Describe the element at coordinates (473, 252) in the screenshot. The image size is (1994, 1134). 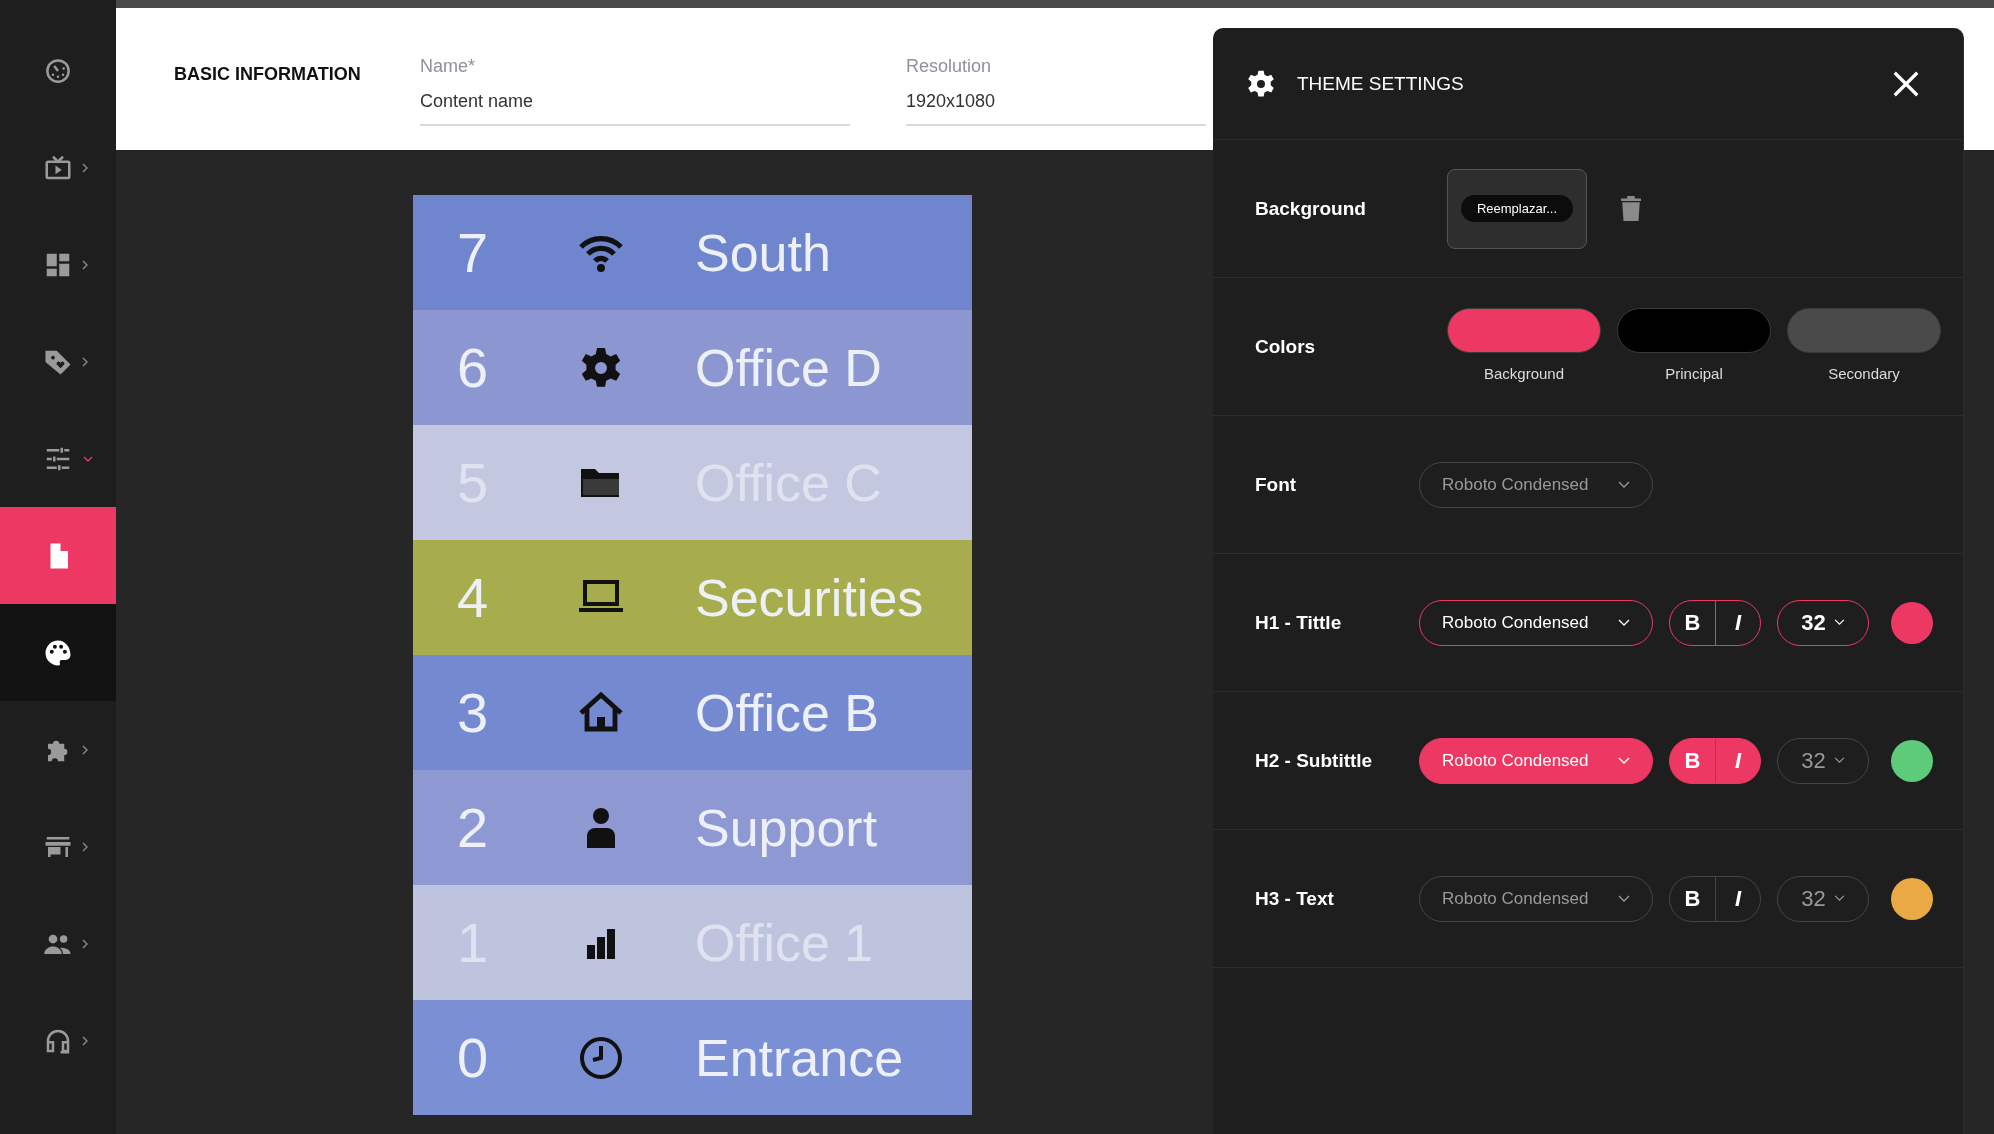
I see `floor-number: 7` at that location.